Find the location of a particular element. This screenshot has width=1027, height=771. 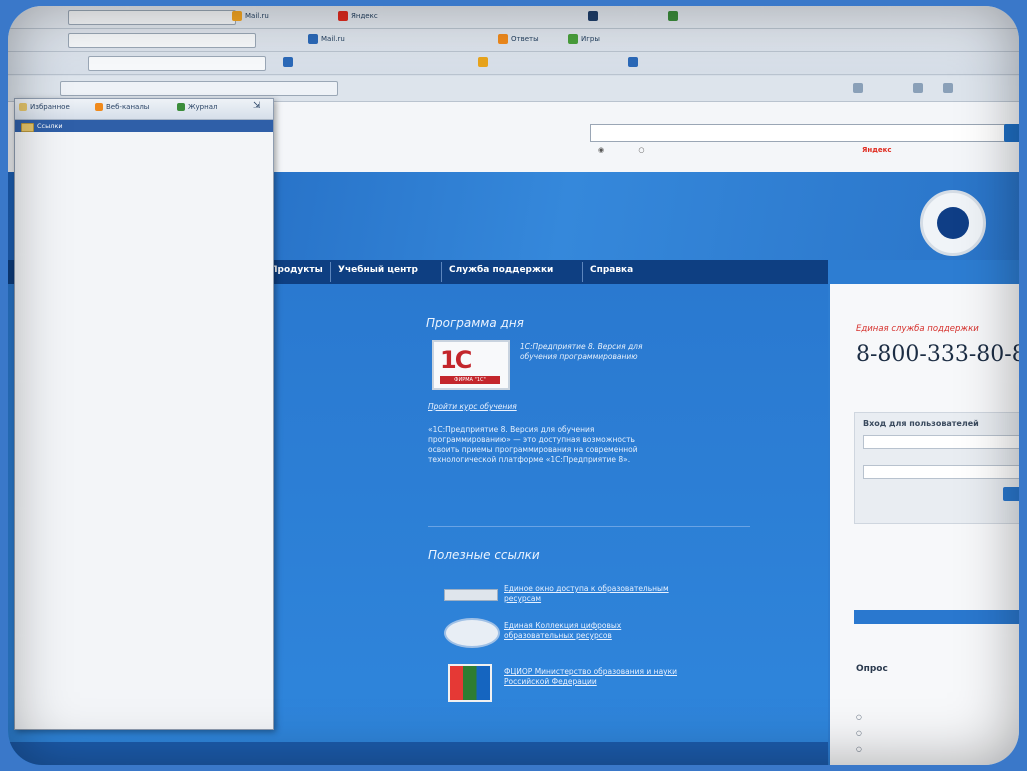

rambler-news is located at coordinates (634, 62).